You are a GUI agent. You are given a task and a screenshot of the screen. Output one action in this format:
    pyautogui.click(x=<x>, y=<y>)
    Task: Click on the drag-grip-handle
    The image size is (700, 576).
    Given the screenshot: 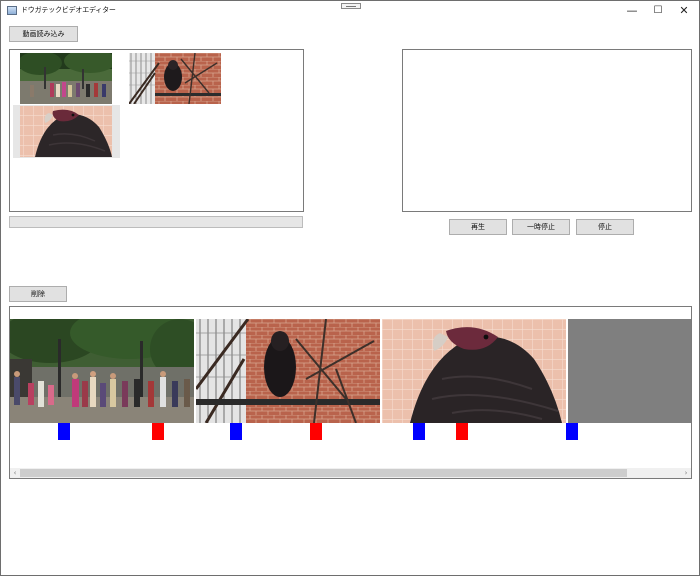 What is the action you would take?
    pyautogui.click(x=351, y=6)
    